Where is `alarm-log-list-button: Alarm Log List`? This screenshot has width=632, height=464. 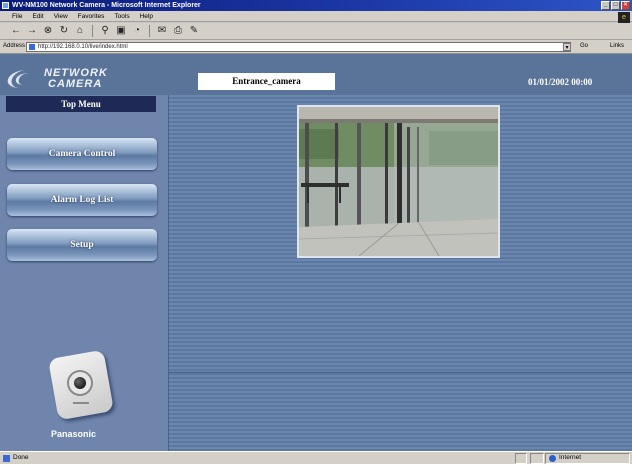 alarm-log-list-button: Alarm Log List is located at coordinates (82, 200).